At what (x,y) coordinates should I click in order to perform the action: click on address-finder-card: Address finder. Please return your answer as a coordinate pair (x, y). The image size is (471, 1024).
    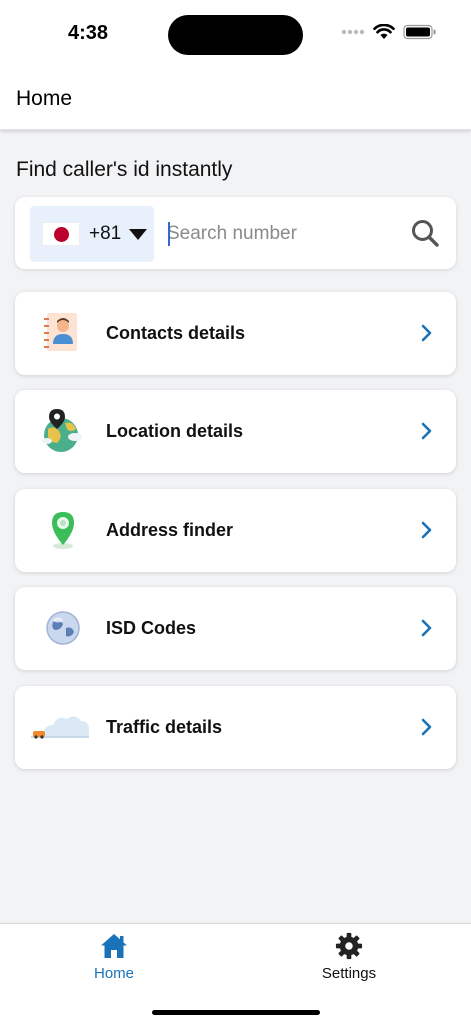
    Looking at the image, I should click on (235, 530).